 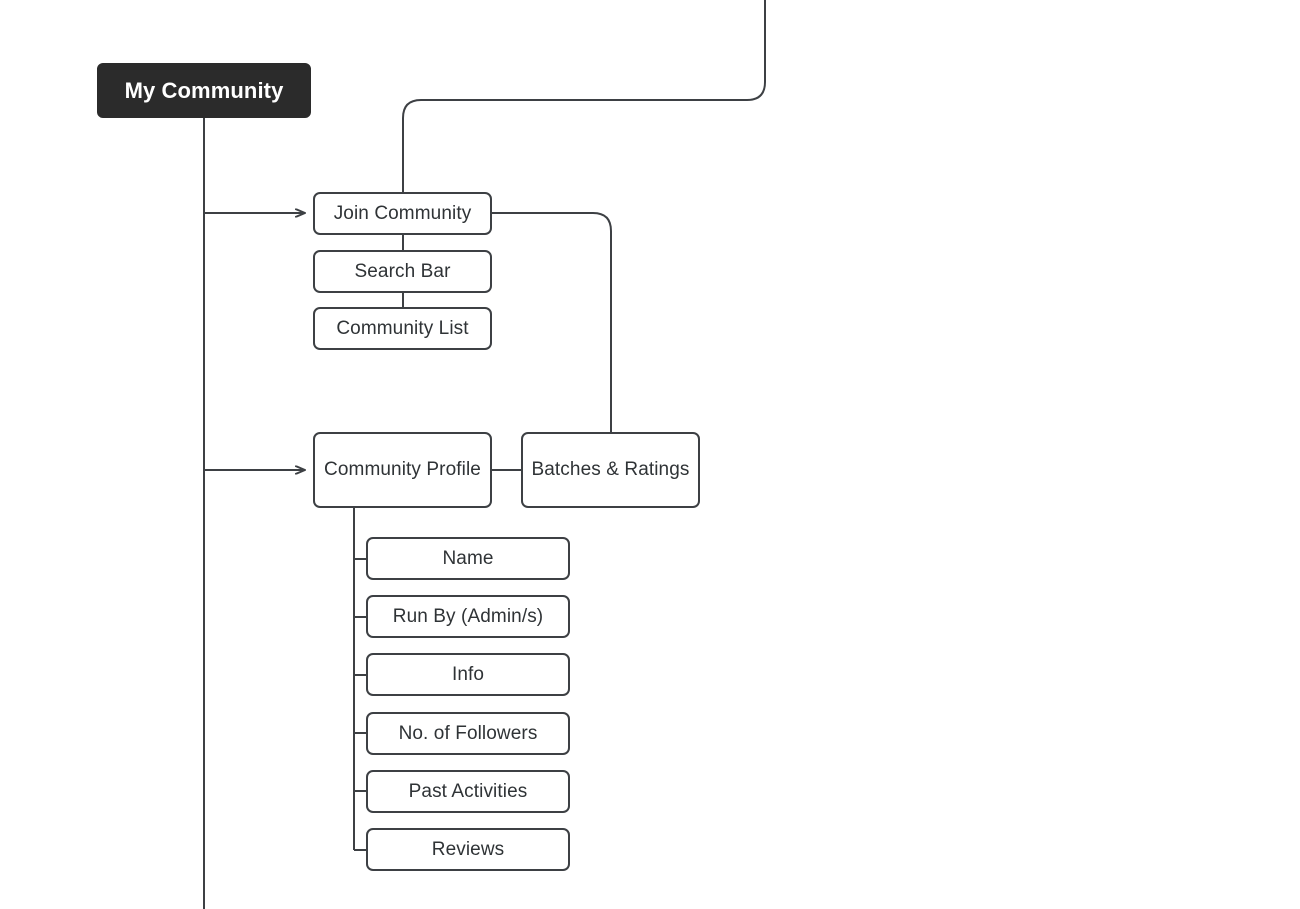 I want to click on node-search-bar: Search Bar, so click(x=402, y=271).